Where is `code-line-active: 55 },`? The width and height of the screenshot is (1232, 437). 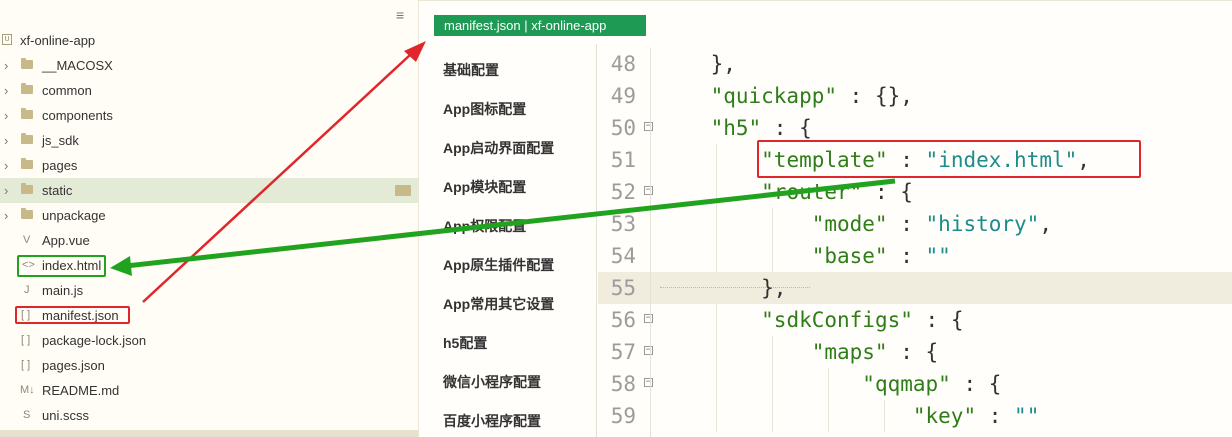 code-line-active: 55 }, is located at coordinates (915, 288).